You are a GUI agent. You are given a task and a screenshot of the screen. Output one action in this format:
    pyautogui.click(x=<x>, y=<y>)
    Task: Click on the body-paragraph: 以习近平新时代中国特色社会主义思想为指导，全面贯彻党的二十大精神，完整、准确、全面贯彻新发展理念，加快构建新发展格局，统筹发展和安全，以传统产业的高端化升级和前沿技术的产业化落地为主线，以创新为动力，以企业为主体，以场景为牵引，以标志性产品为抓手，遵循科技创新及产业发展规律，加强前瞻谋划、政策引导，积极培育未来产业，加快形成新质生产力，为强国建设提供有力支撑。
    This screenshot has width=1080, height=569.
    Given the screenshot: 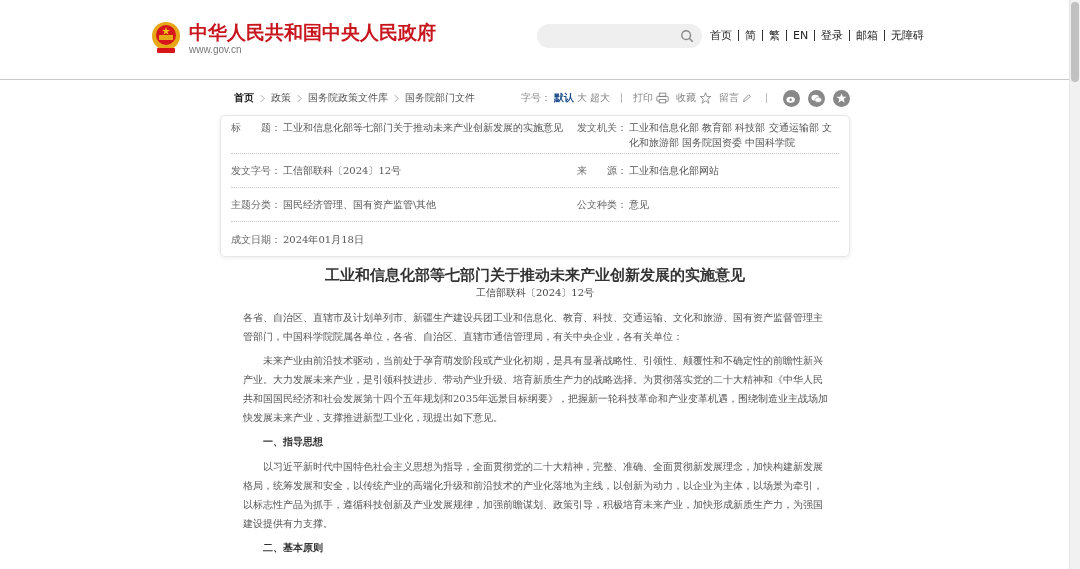 What is the action you would take?
    pyautogui.click(x=533, y=495)
    